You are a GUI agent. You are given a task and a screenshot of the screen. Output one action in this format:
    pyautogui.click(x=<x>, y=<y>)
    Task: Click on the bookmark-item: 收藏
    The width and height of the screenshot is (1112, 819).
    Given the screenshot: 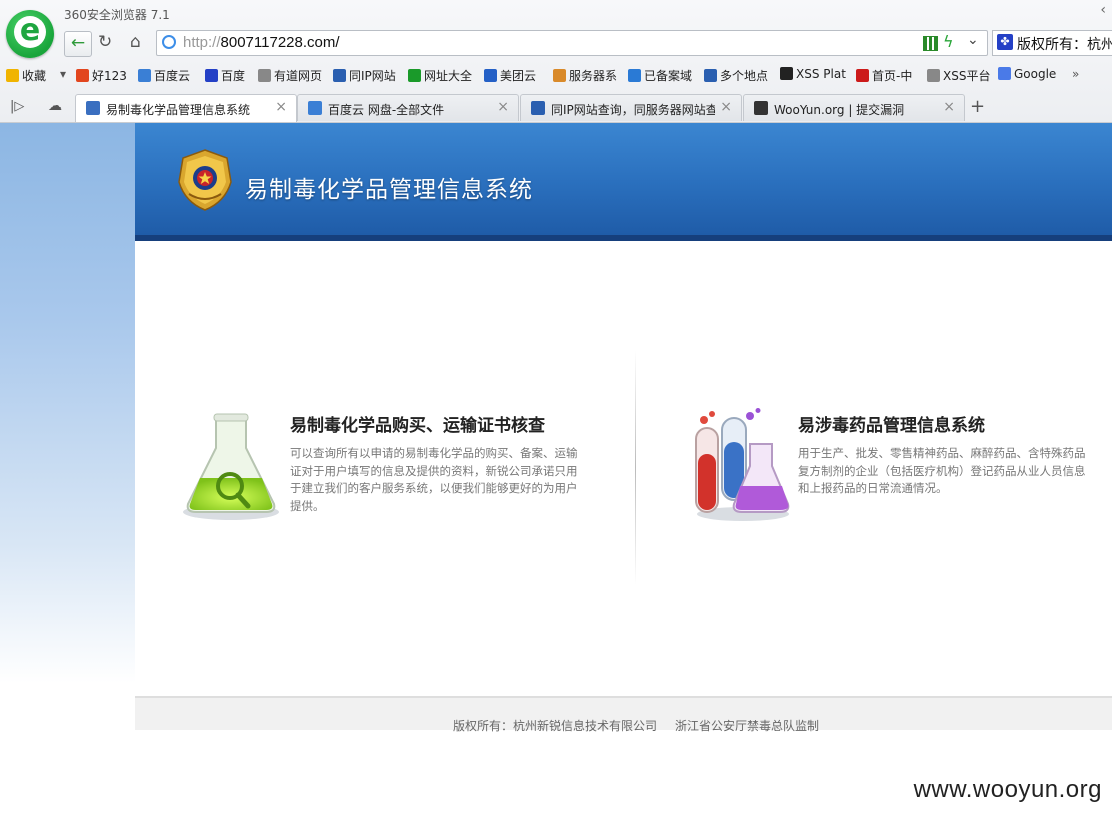 What is the action you would take?
    pyautogui.click(x=26, y=75)
    